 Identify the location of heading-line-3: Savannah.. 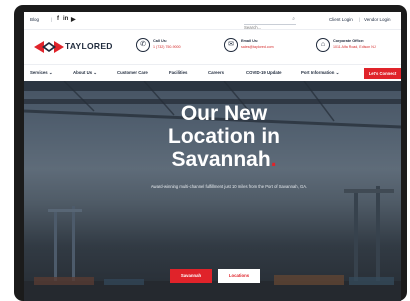
(224, 159).